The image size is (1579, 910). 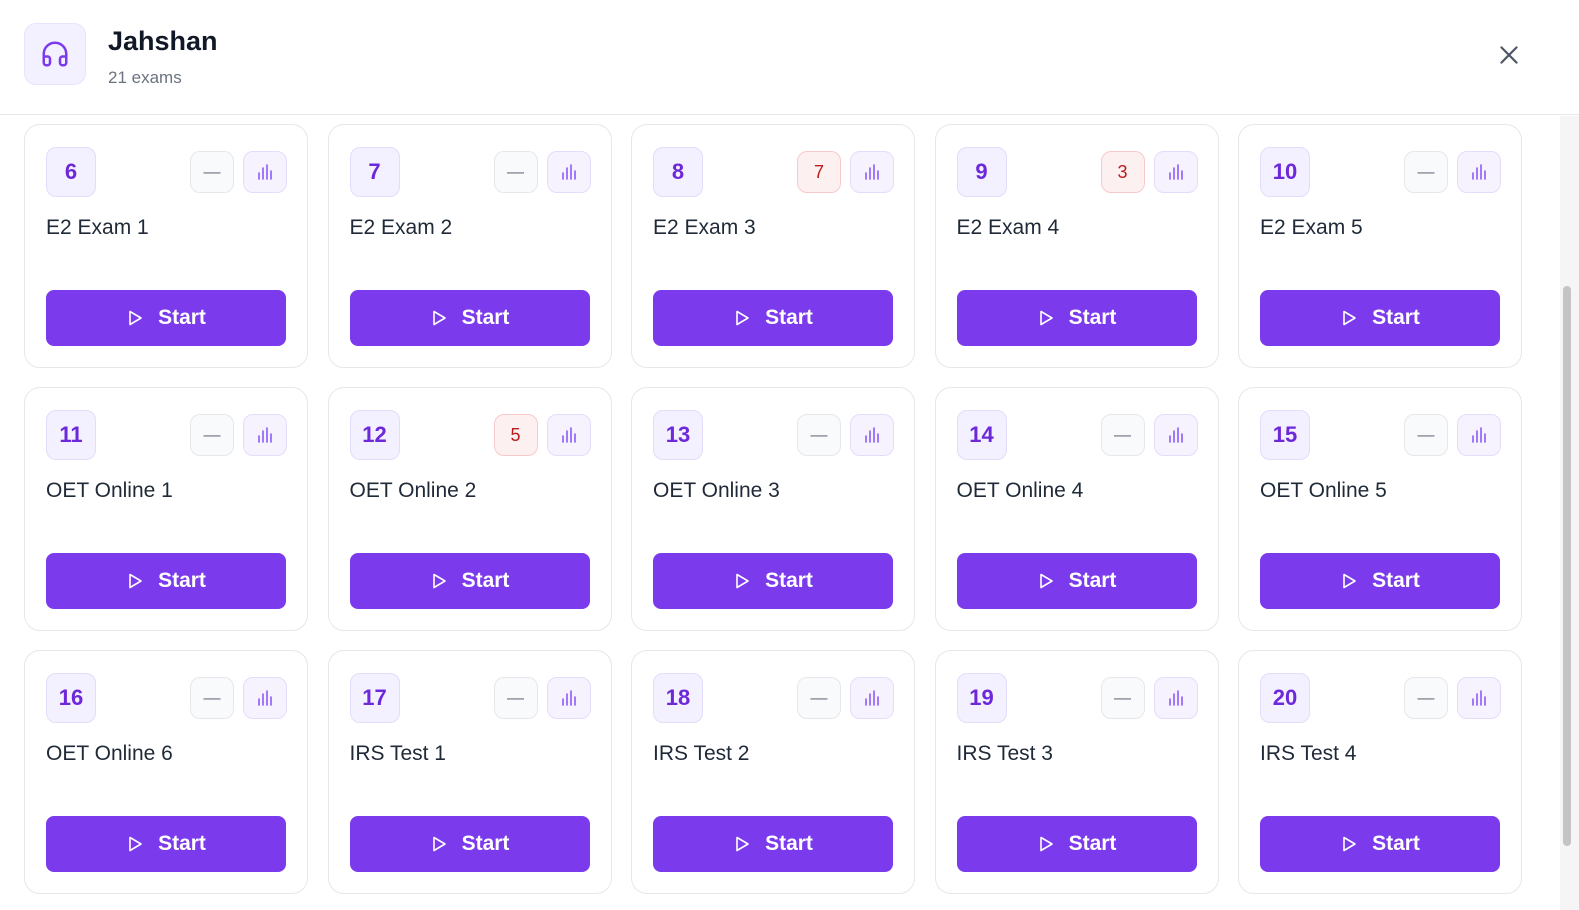 I want to click on score-badge: 5, so click(x=515, y=435).